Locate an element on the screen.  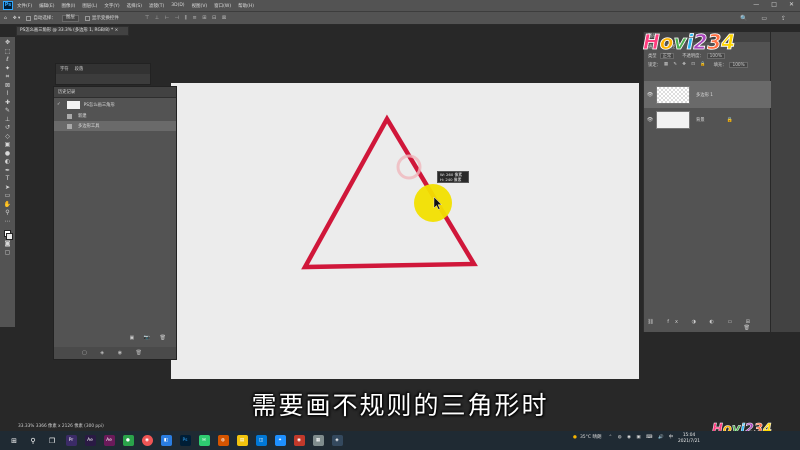
history-brush-source-icon: ✓ is located at coordinates (59, 104).